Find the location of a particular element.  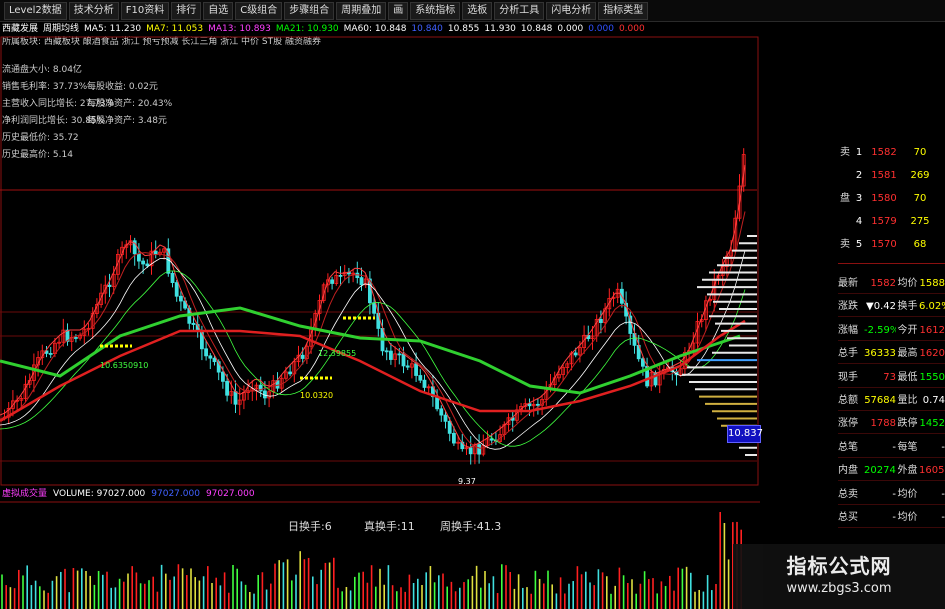

watermark-url: www.zbgs3.com is located at coordinates (839, 588).